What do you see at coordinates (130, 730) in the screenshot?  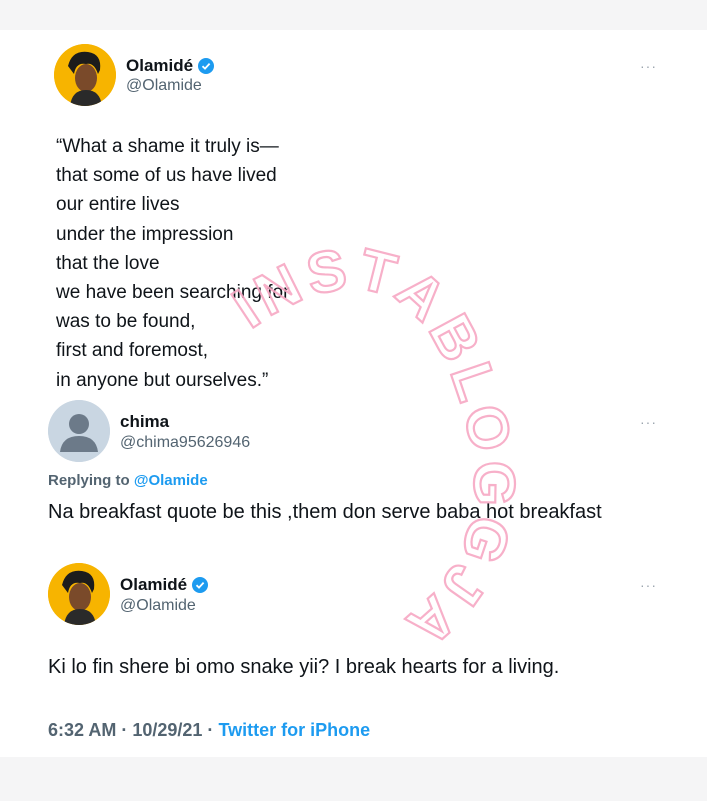 I see `tweet-timestamp: 6:32 AM · 10/29/21 ·` at bounding box center [130, 730].